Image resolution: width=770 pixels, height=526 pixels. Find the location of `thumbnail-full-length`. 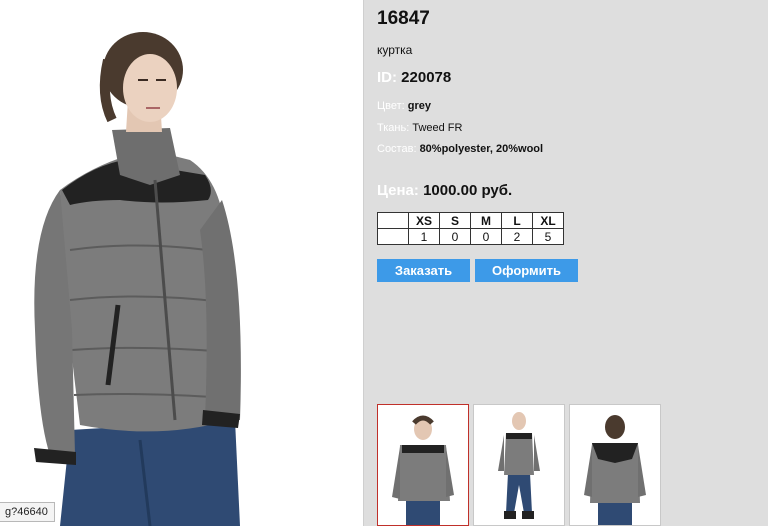

thumbnail-full-length is located at coordinates (519, 465).